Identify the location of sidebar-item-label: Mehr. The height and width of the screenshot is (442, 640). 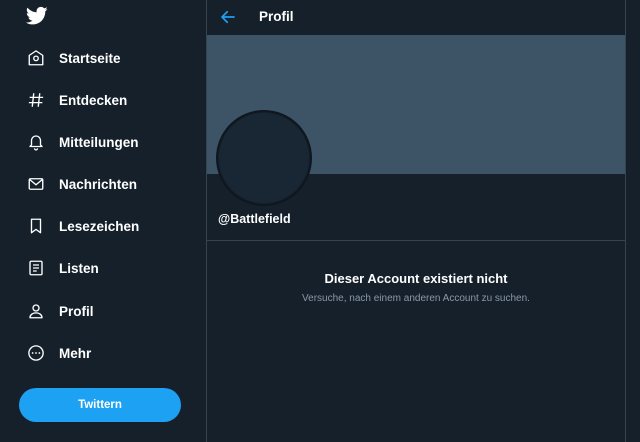
(75, 353).